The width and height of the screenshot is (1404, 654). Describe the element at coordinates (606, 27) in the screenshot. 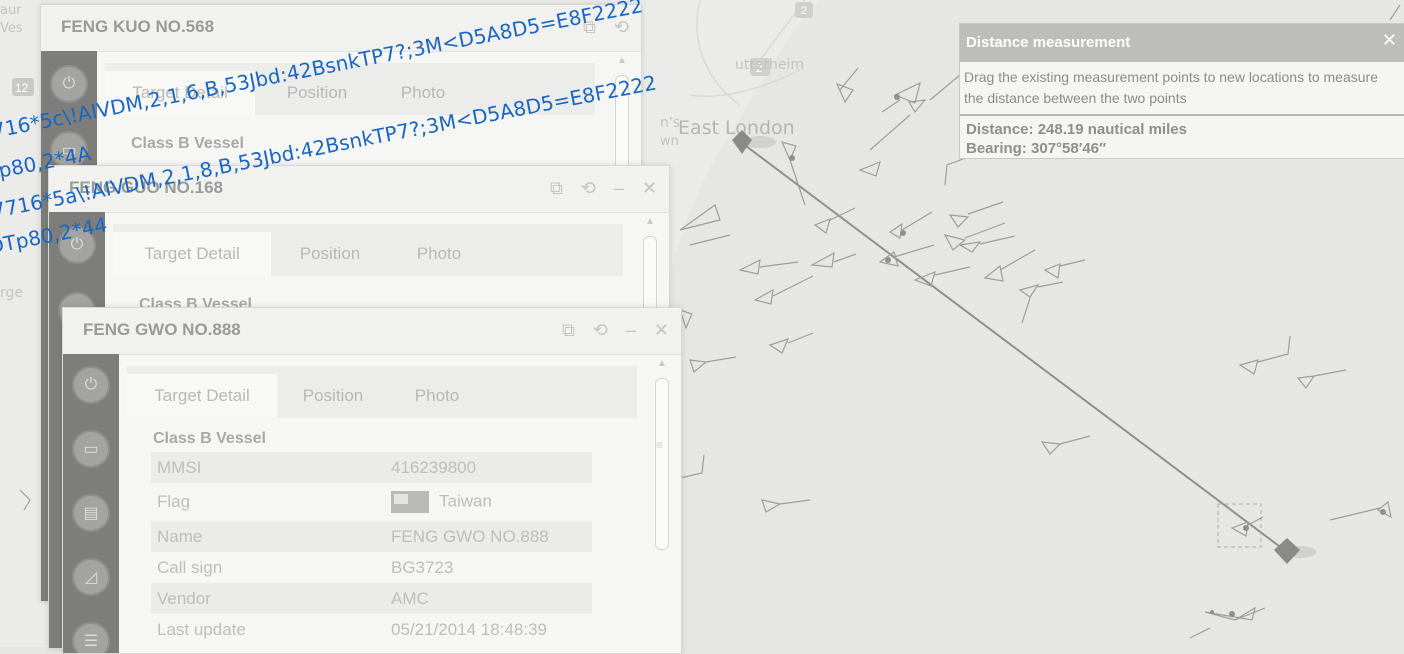

I see `window-controls: ⧉ ⟲` at that location.